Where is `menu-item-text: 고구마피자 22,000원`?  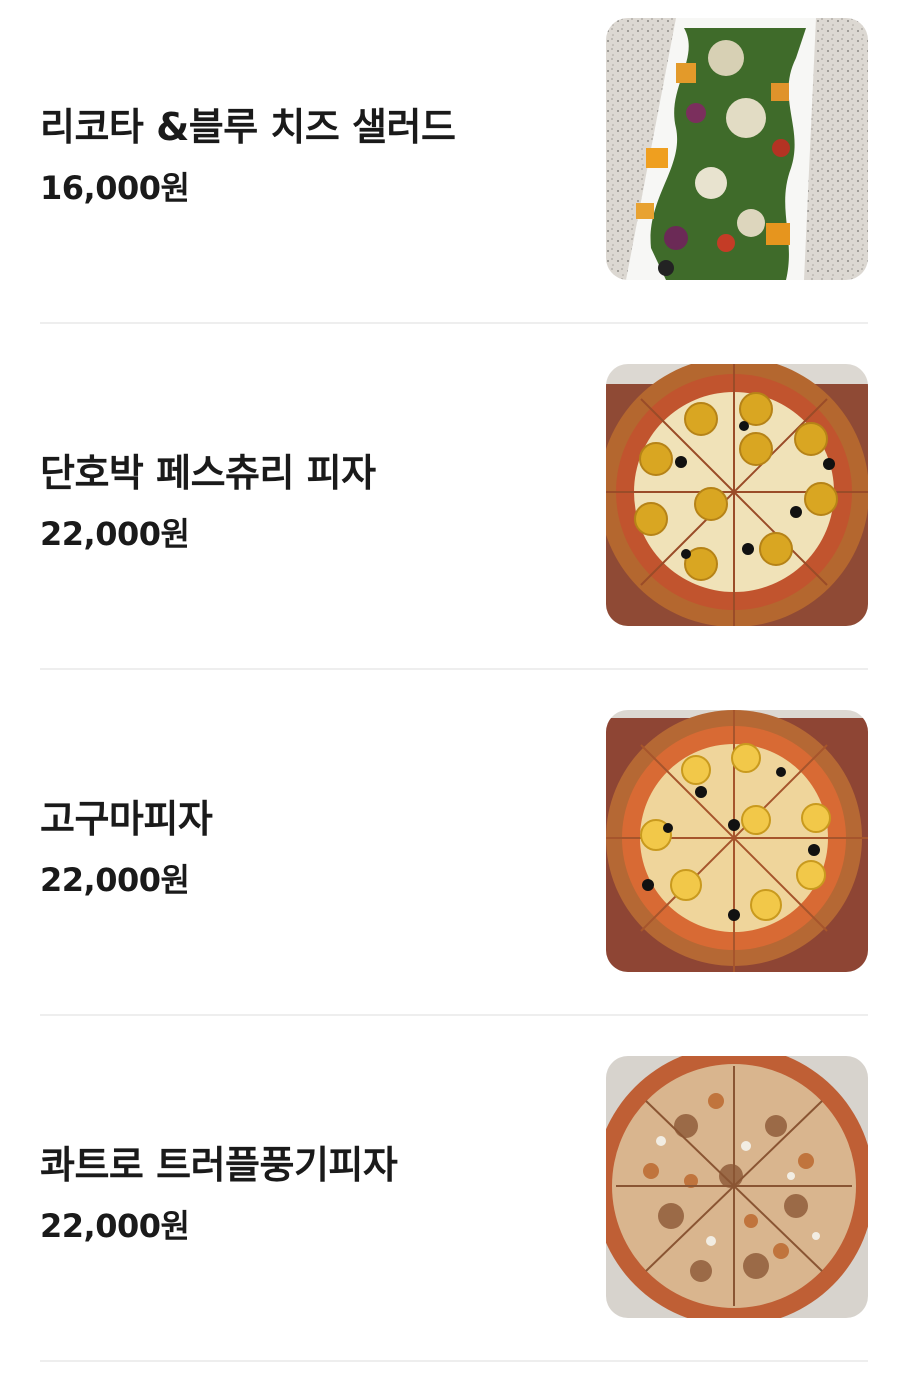 menu-item-text: 고구마피자 22,000원 is located at coordinates (310, 841).